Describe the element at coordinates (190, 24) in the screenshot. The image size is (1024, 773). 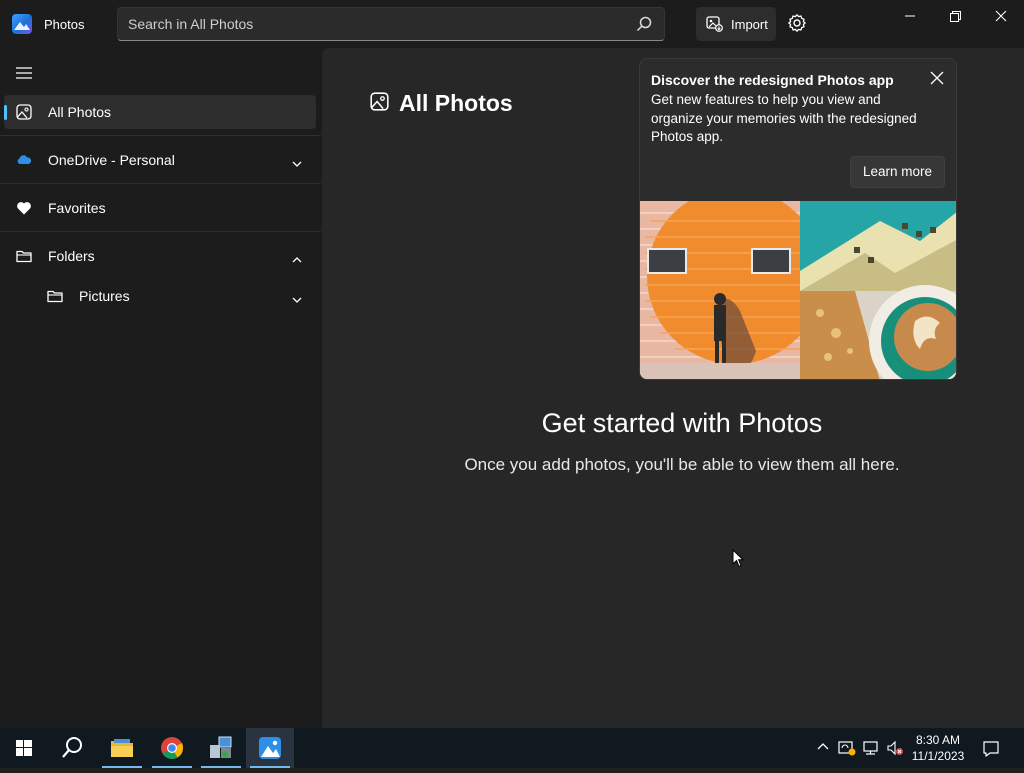
I see `search-input: Search in All Photos` at that location.